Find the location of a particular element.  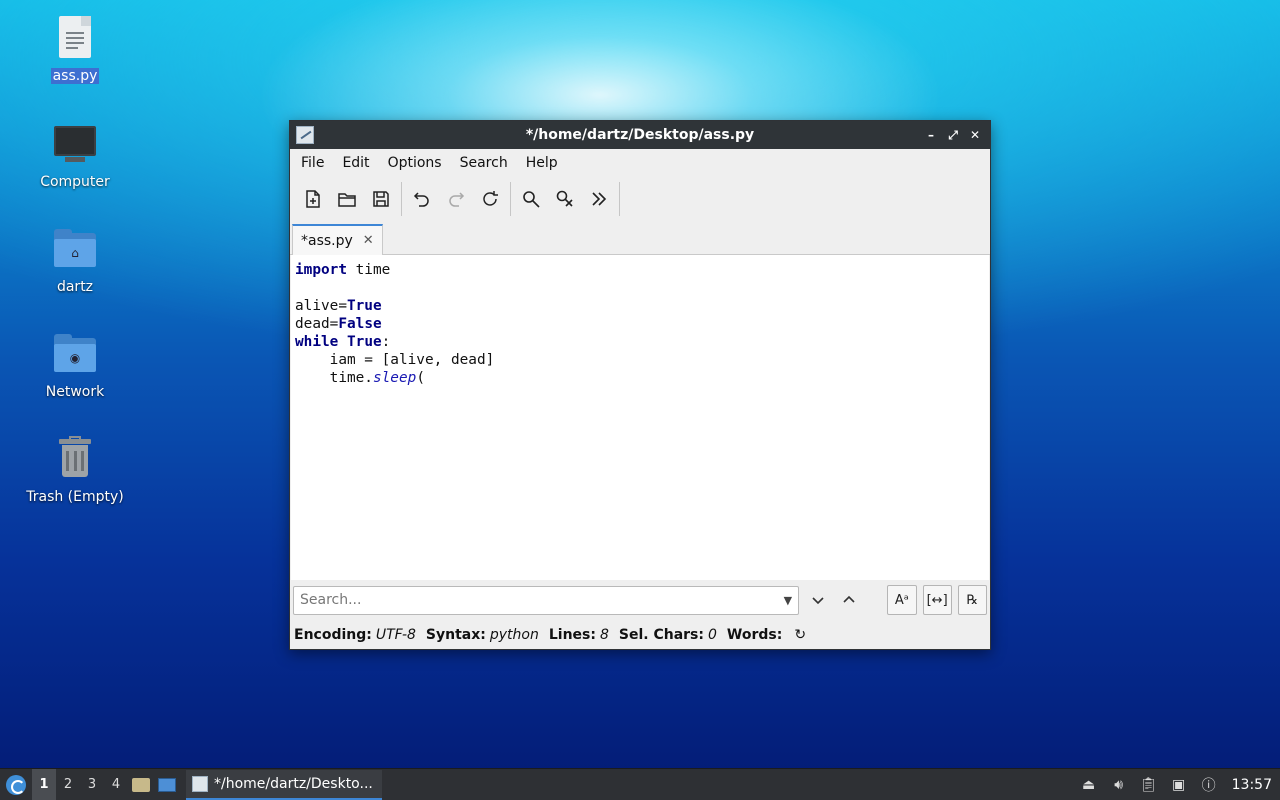

desktop-icon is located at coordinates (167, 784).